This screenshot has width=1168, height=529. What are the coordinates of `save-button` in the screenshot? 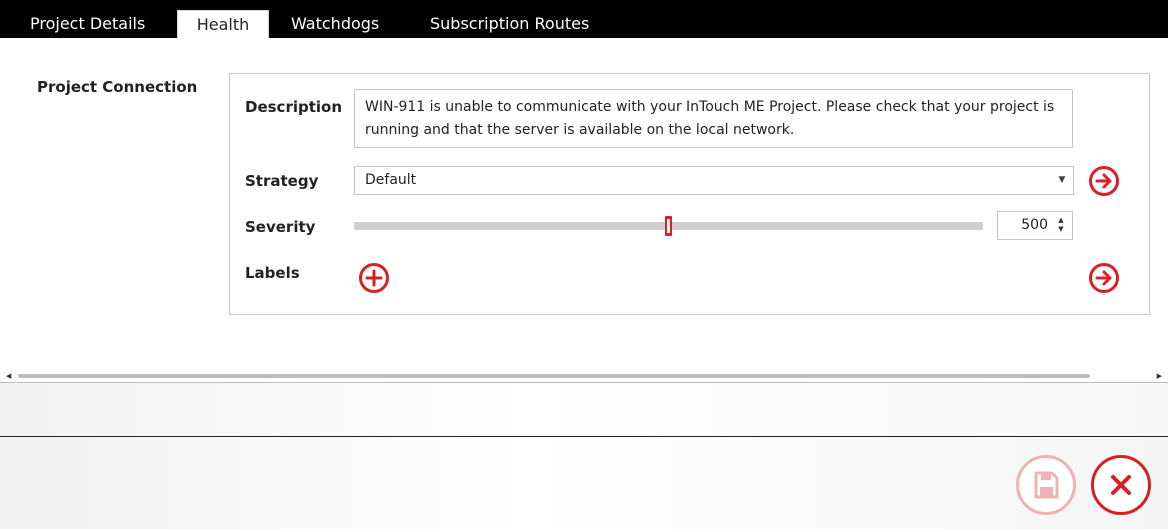 It's located at (1046, 485).